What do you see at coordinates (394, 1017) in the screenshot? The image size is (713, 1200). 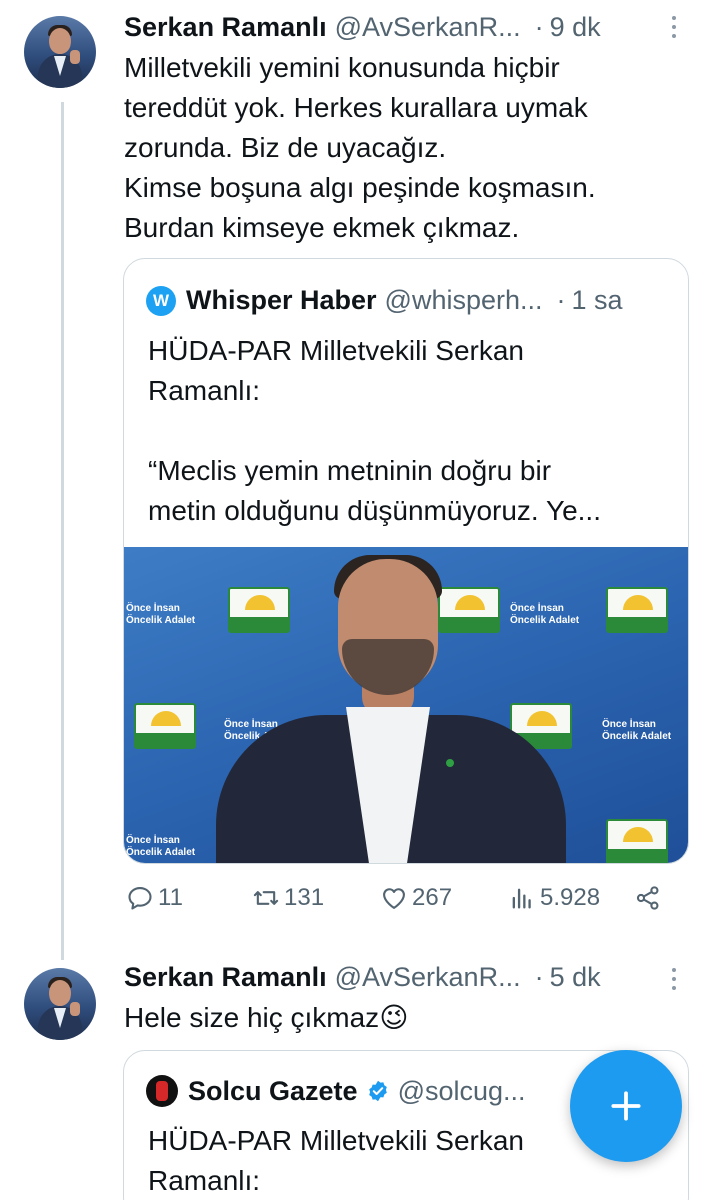 I see `winking-face-emoji: 😉` at bounding box center [394, 1017].